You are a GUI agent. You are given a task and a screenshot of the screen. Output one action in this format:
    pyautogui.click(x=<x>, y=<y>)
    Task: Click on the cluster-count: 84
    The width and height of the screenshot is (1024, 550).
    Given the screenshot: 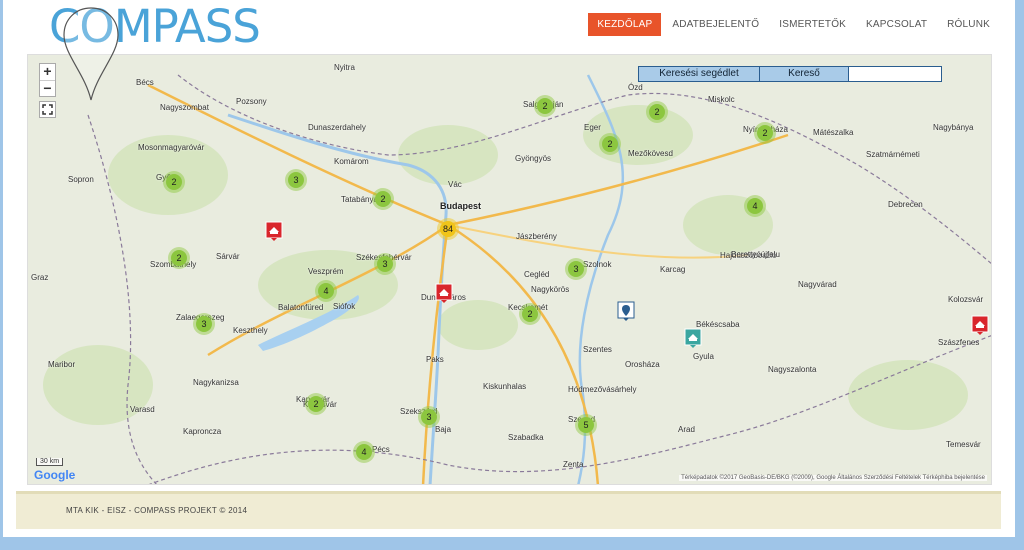 What is the action you would take?
    pyautogui.click(x=448, y=229)
    